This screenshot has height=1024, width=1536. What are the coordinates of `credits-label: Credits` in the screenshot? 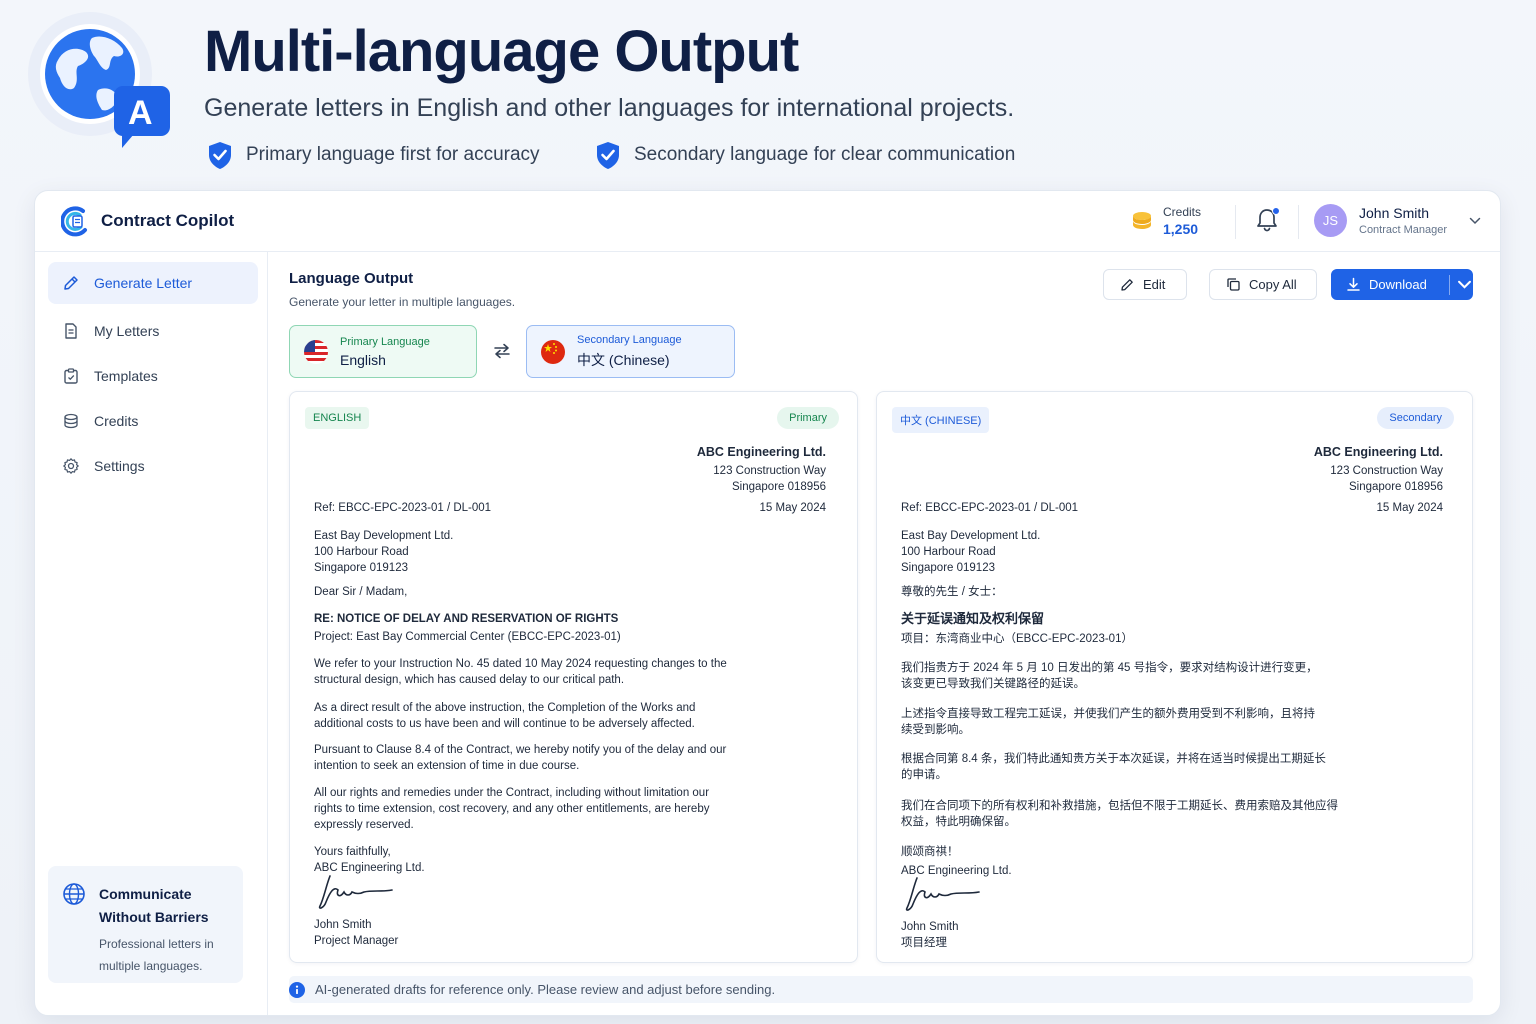 It's located at (1182, 212).